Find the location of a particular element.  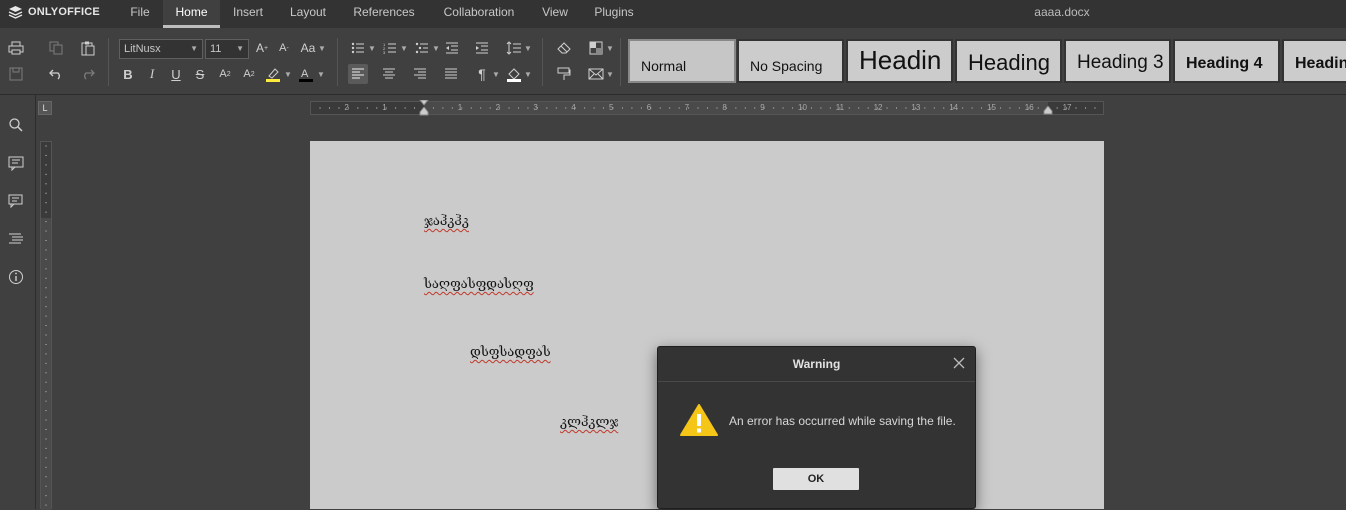

align-right-icon is located at coordinates (420, 74).